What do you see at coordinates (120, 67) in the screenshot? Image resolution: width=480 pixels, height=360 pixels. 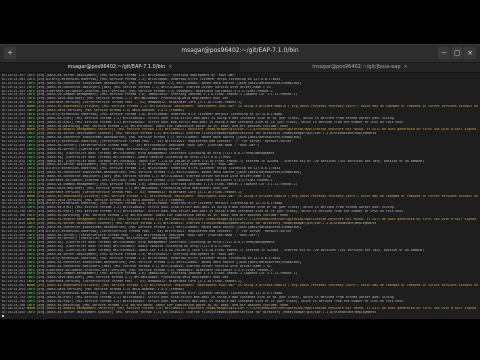 I see `tab-eap-bin: msagar@pos96402:~/git/EAP-7.1.0/bin ×` at bounding box center [120, 67].